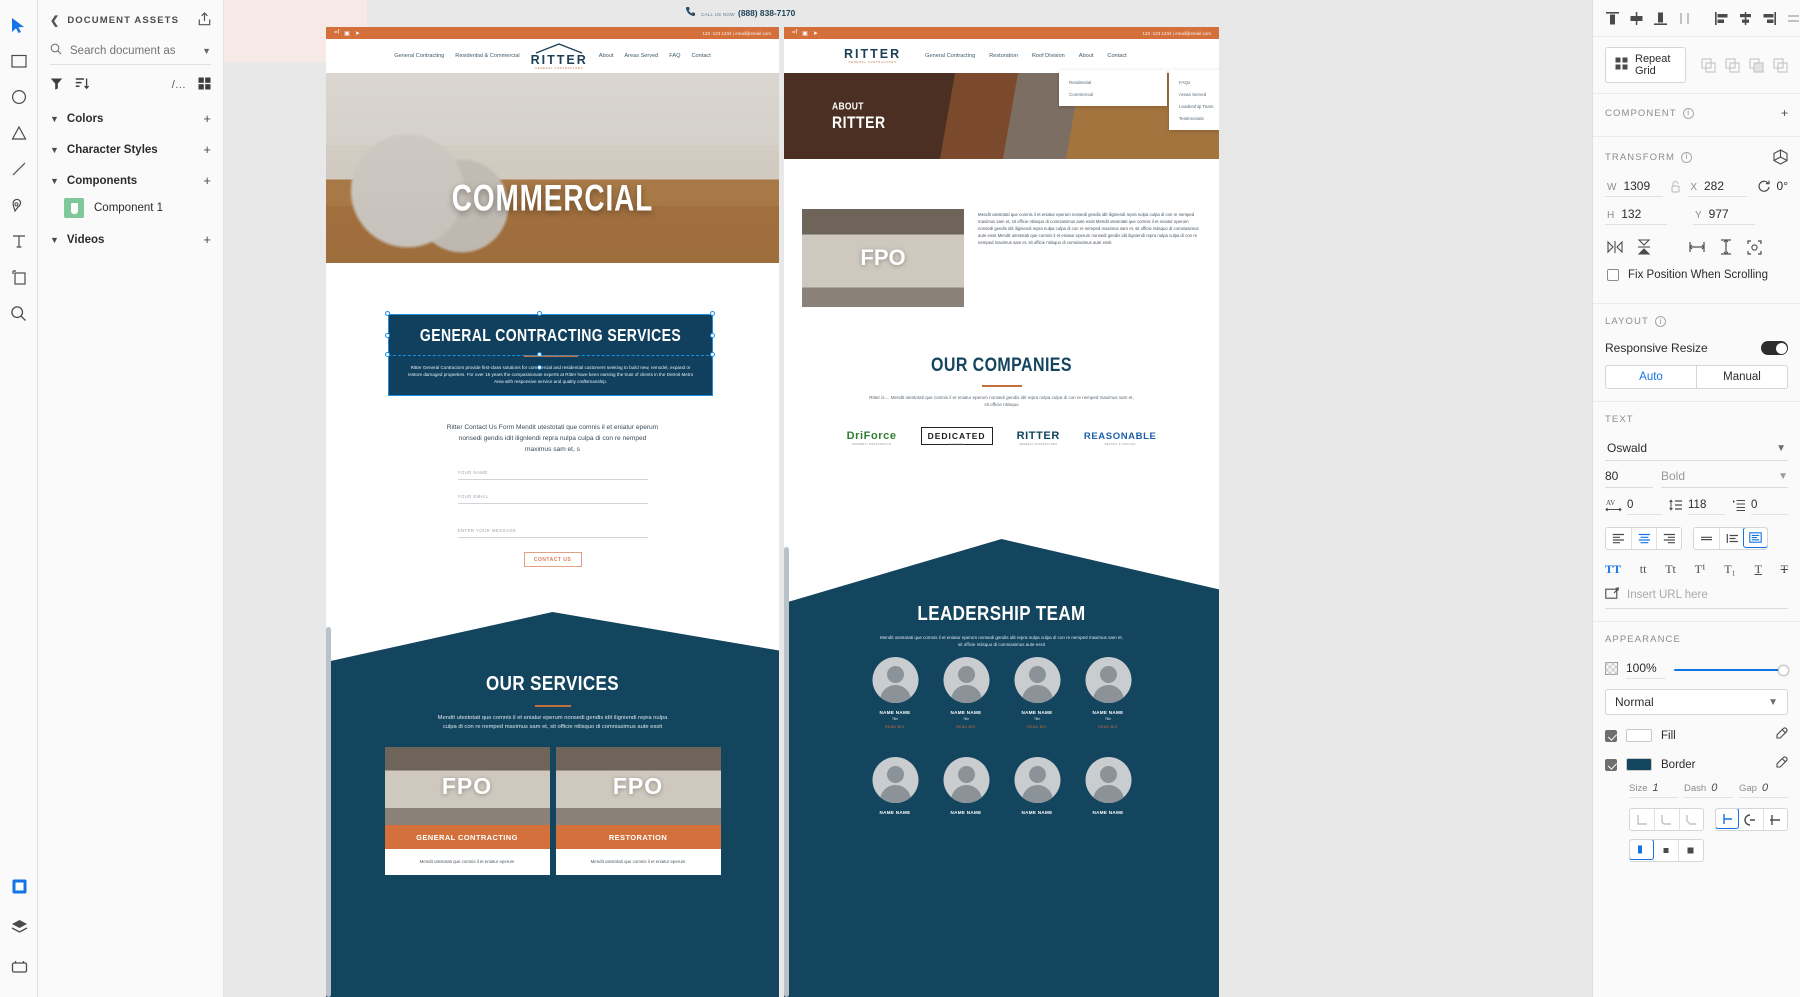  Describe the element at coordinates (1731, 538) in the screenshot. I see `auto-width-icon` at that location.